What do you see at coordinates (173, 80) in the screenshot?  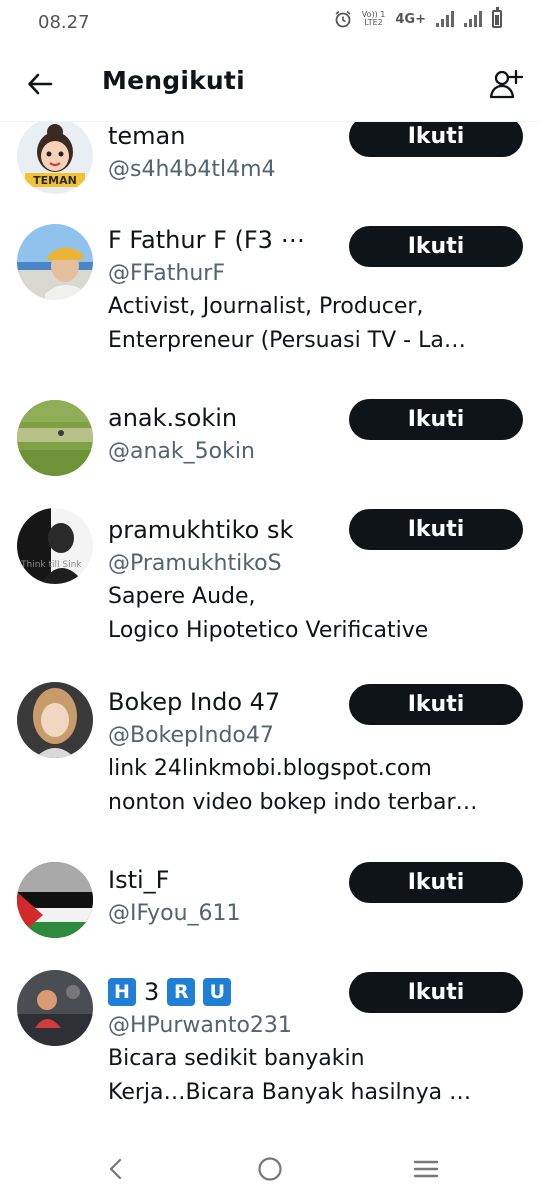 I see `page-title: Mengikuti` at bounding box center [173, 80].